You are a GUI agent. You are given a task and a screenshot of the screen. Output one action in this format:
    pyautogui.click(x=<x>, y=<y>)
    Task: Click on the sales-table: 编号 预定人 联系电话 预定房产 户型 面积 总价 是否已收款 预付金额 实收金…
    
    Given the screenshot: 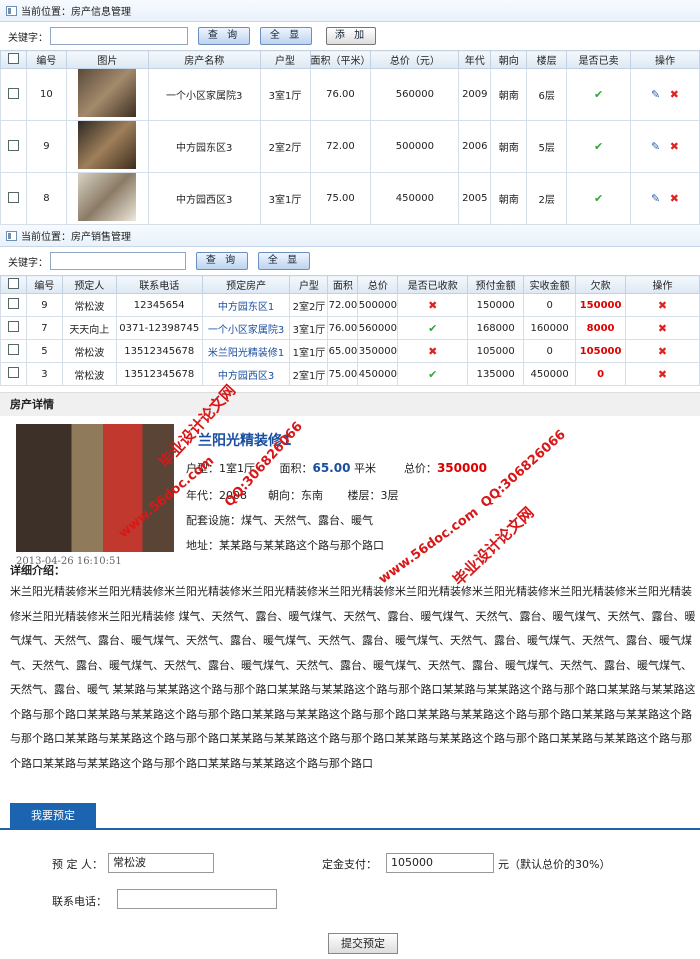 What is the action you would take?
    pyautogui.click(x=350, y=330)
    